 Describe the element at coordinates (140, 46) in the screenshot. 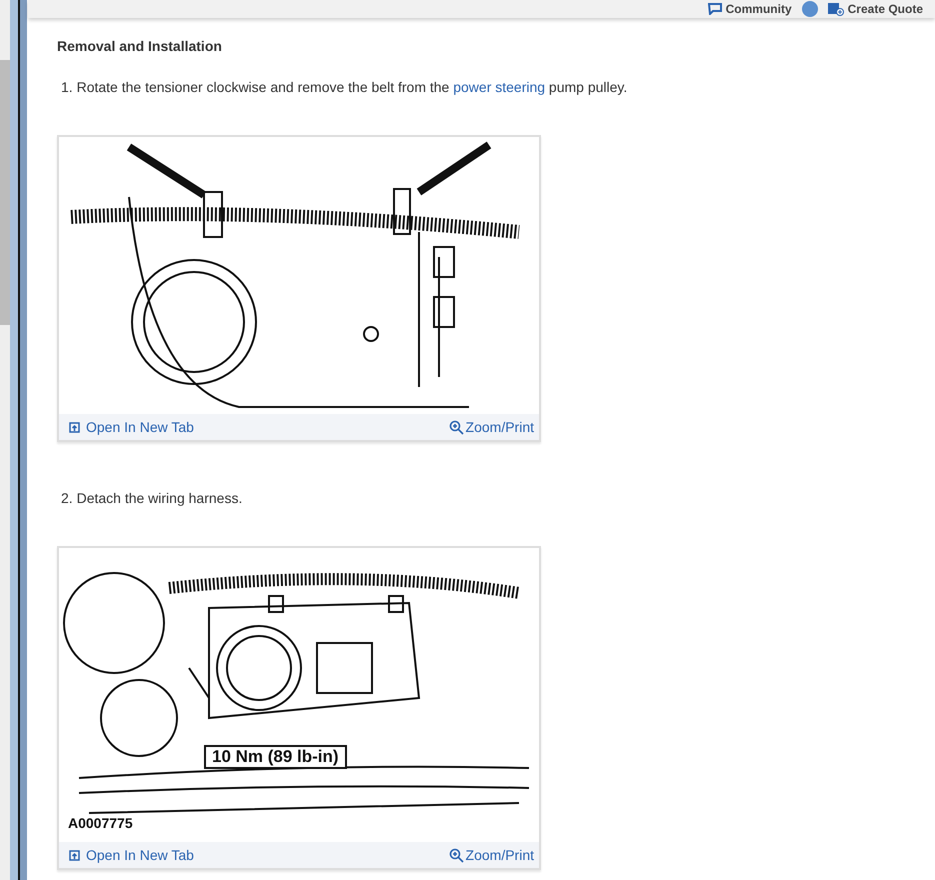

I see `section-title: Removal and Installation` at that location.